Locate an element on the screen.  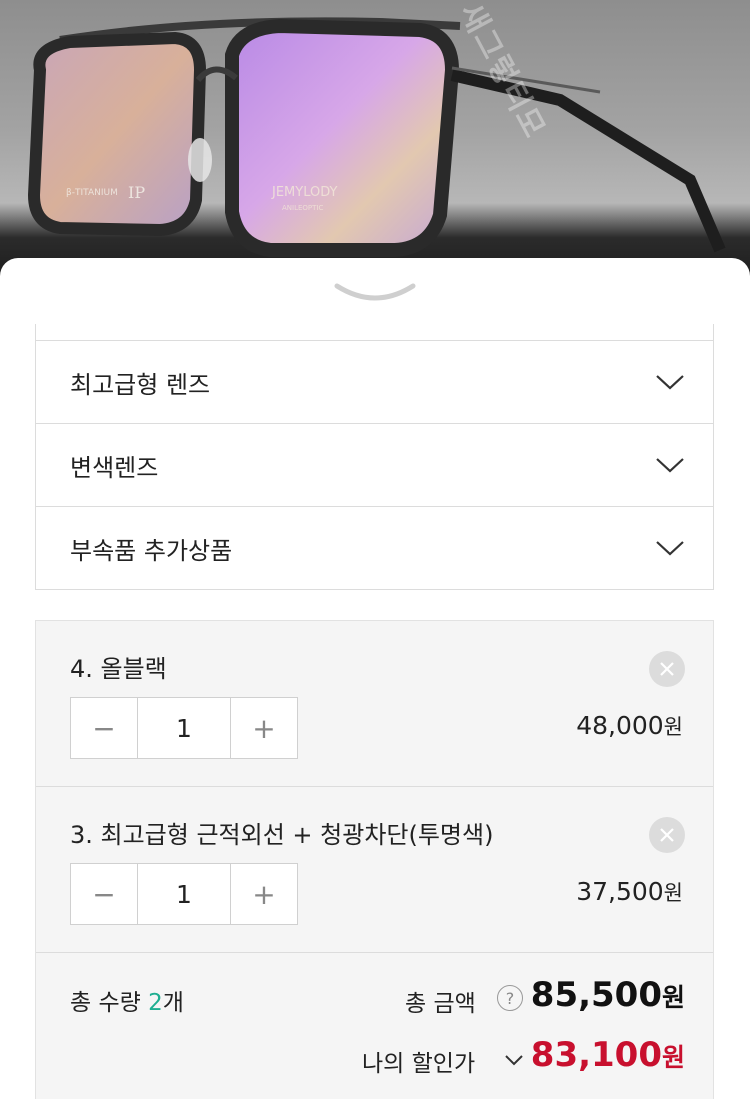
item-name: 4. 올블랙 is located at coordinates (118, 669).